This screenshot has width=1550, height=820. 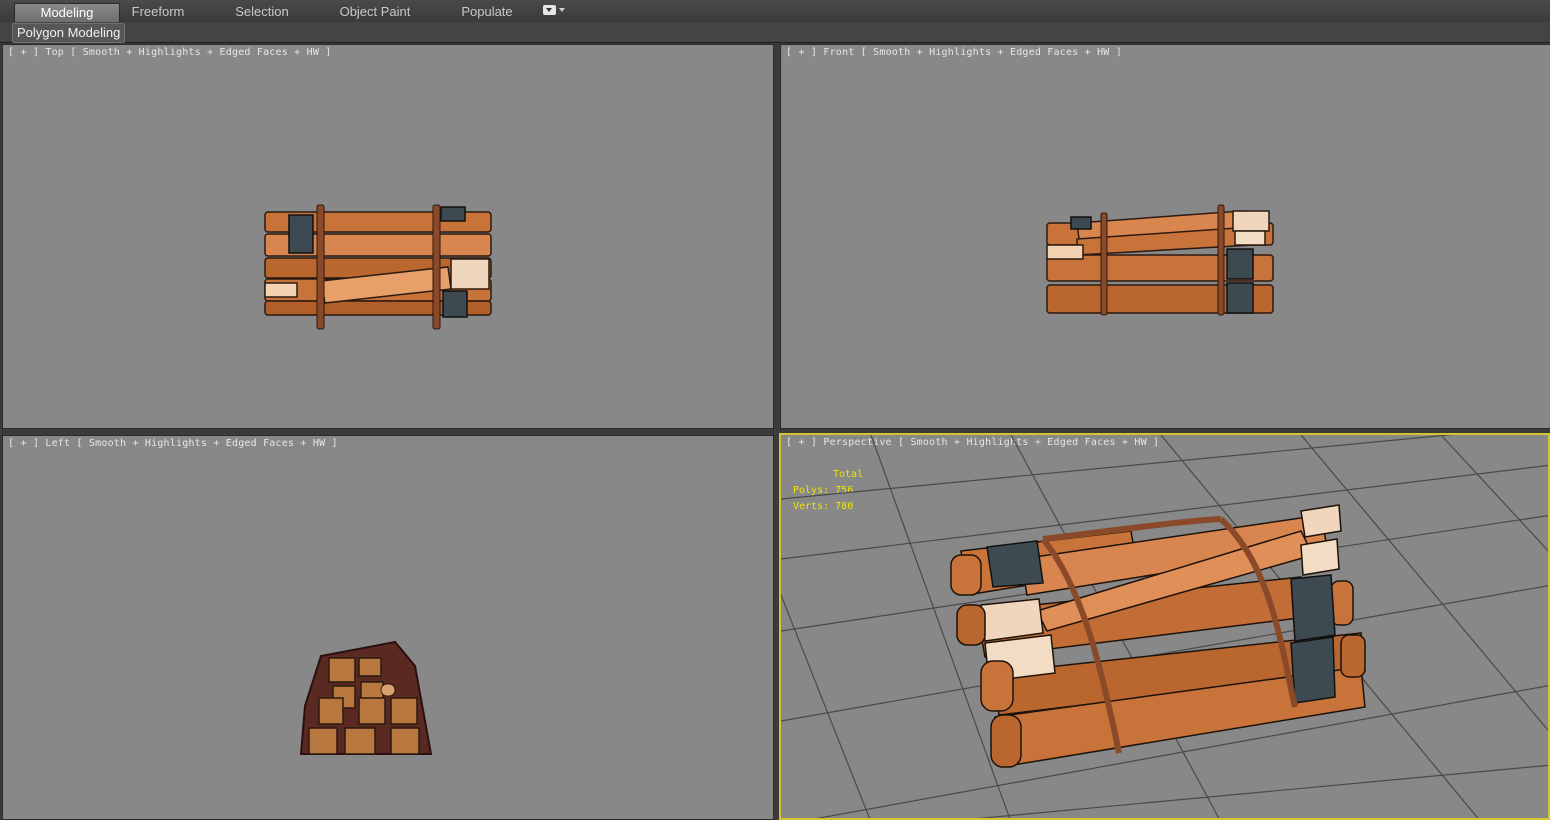 What do you see at coordinates (1160, 260) in the screenshot?
I see `log-bundle-front-view` at bounding box center [1160, 260].